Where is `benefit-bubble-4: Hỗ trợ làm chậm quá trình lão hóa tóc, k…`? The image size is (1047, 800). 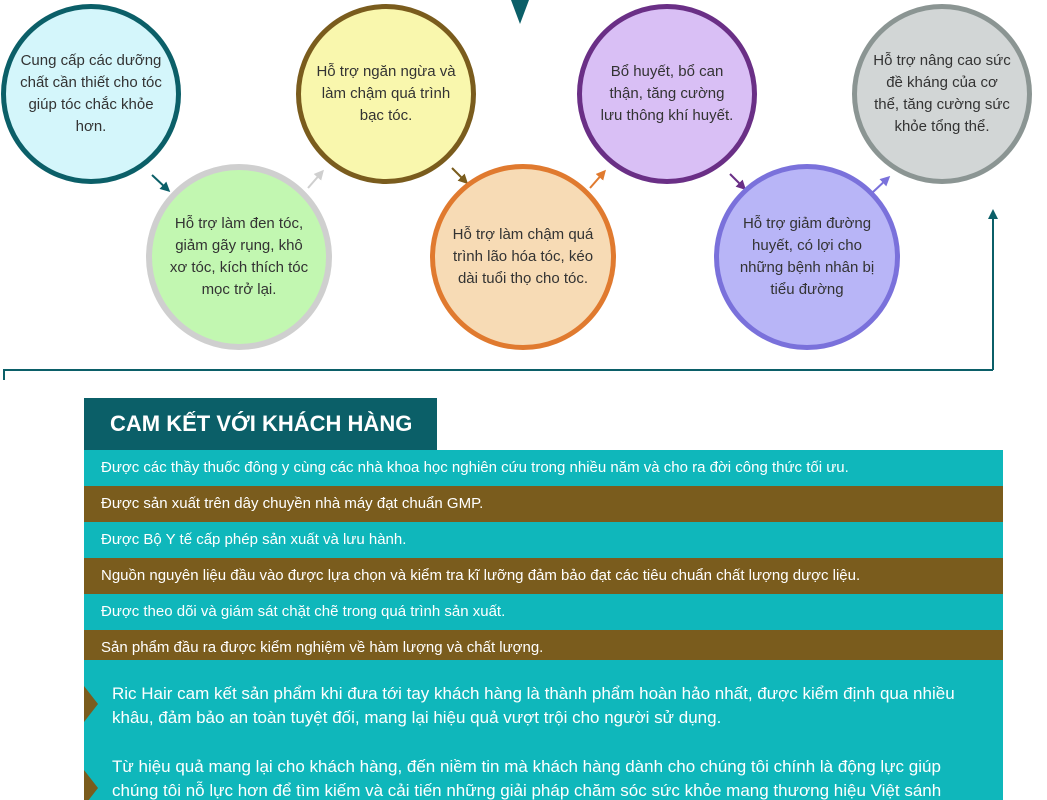
benefit-bubble-4: Hỗ trợ làm chậm quá trình lão hóa tóc, k… is located at coordinates (523, 257).